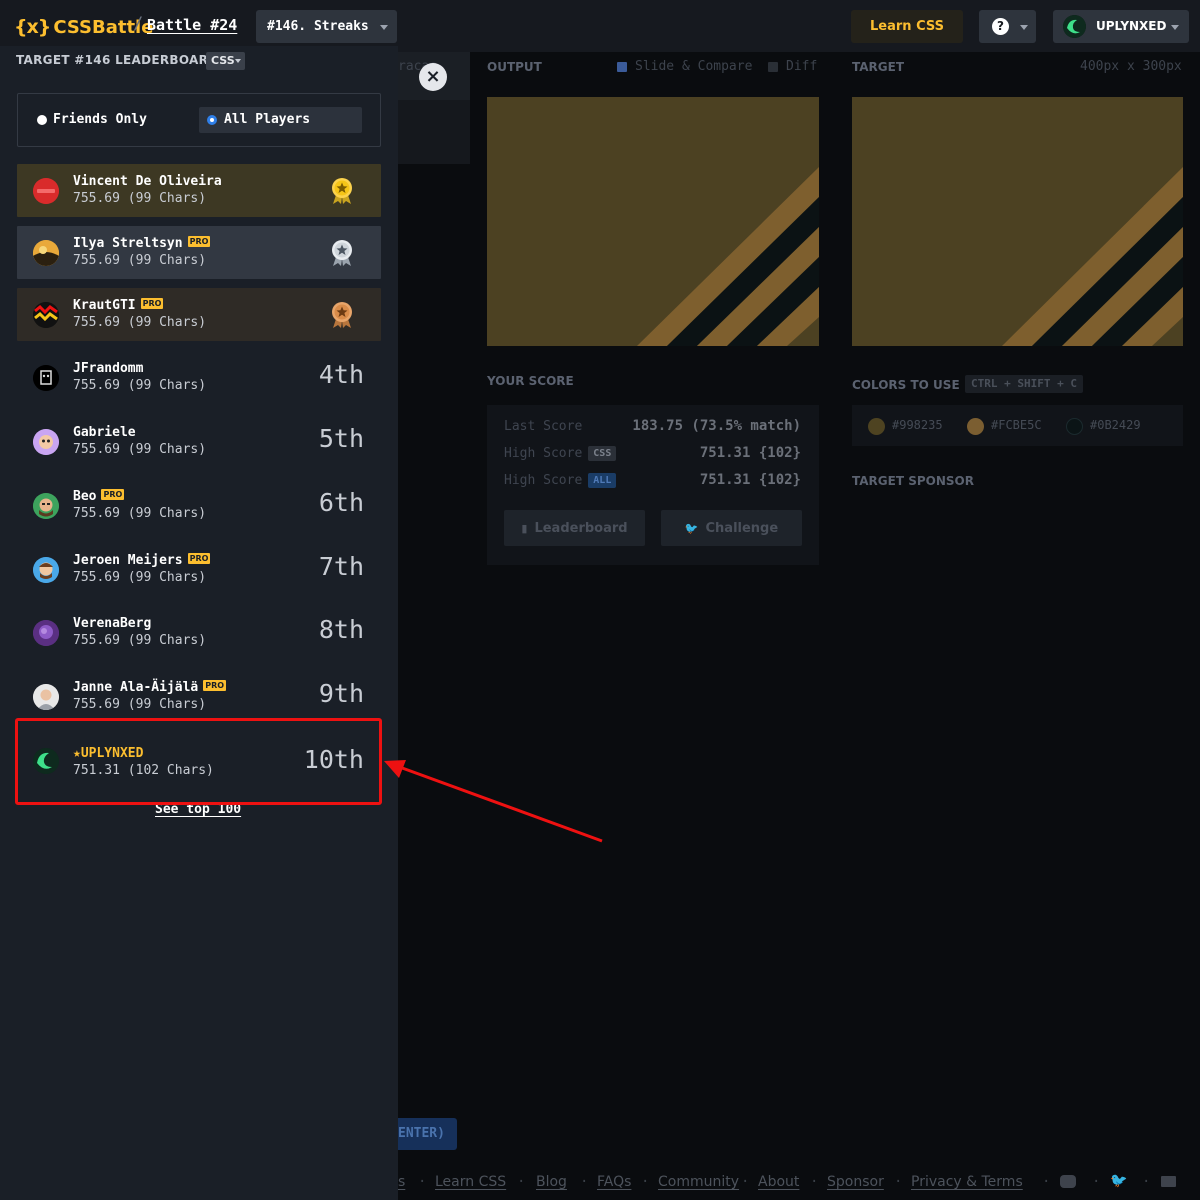 The width and height of the screenshot is (1200, 1200). Describe the element at coordinates (142, 243) in the screenshot. I see `player-name: Ilya Streltsyn PRO` at that location.